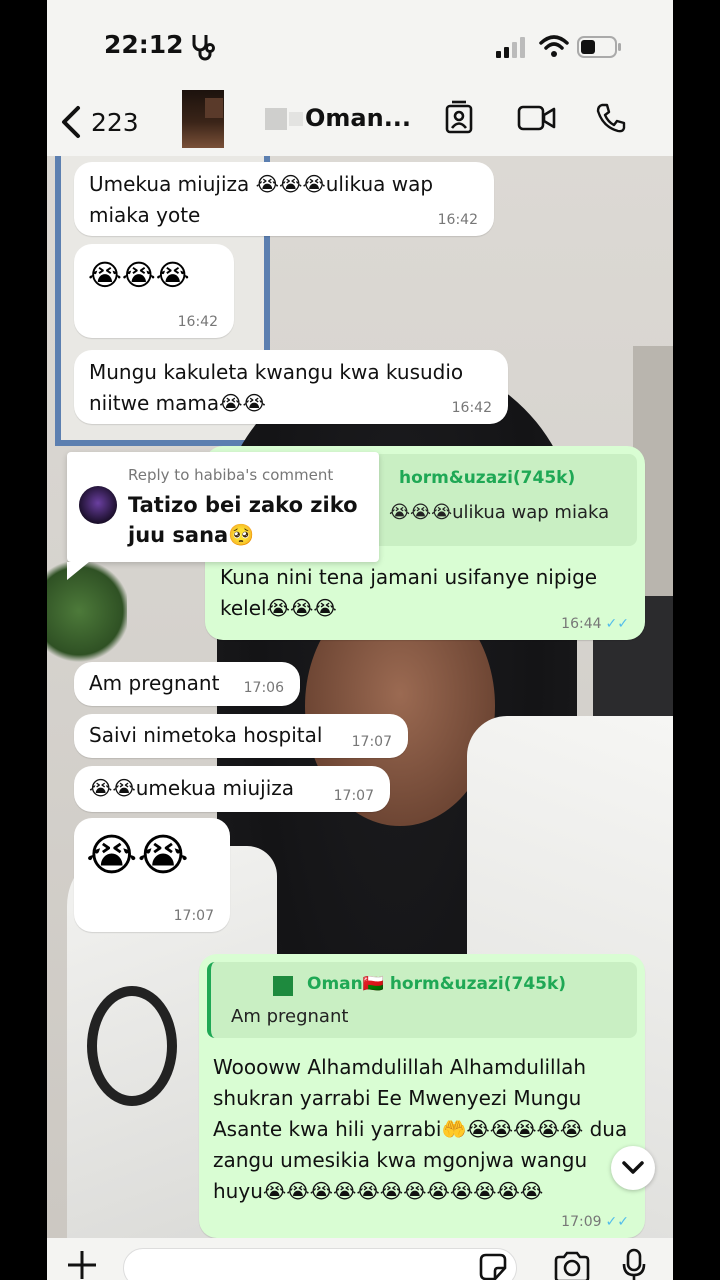 This screenshot has width=720, height=1280. I want to click on cellular-signal-icon, so click(510, 47).